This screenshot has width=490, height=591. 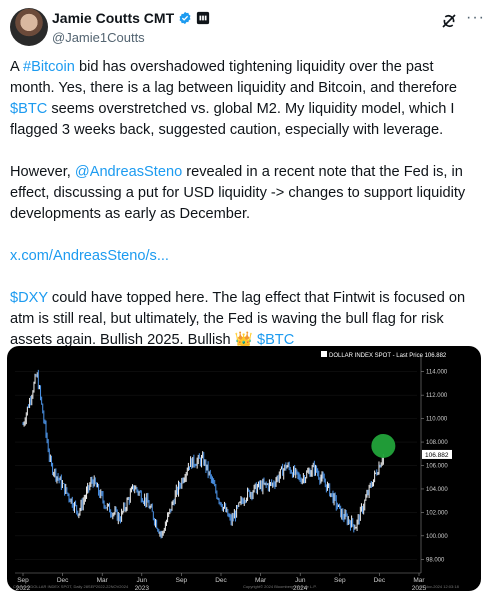 I want to click on verified-badge-icon, so click(x=185, y=18).